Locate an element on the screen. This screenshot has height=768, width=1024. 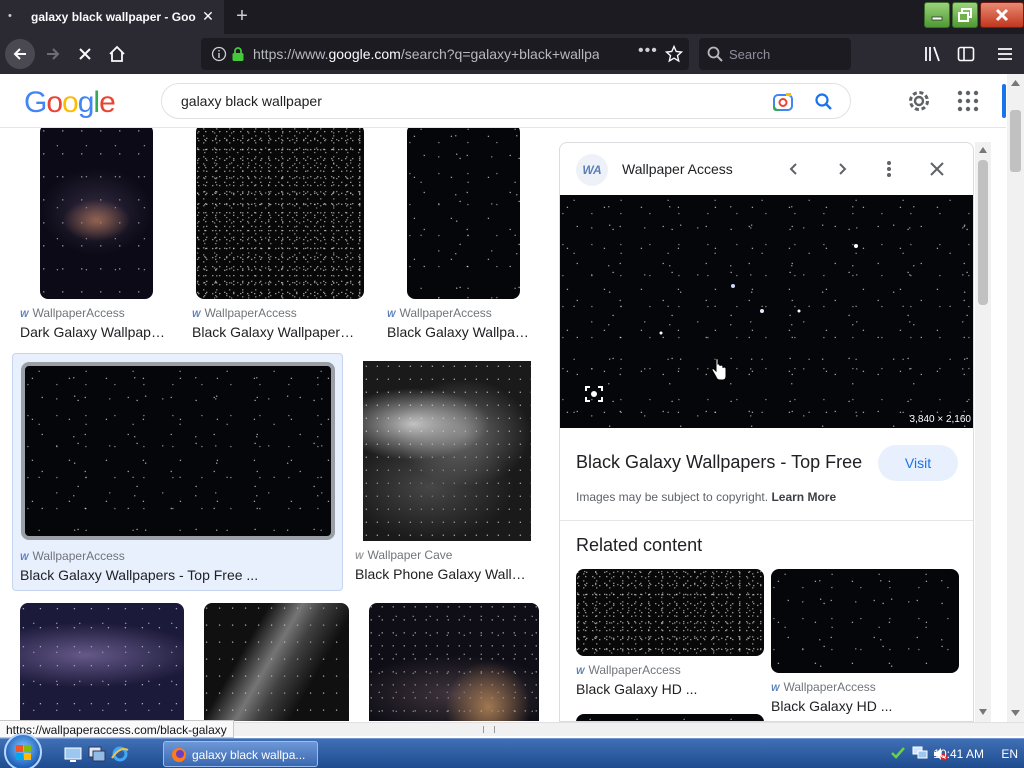
horizontal-scroll-thumb is located at coordinates (489, 729).